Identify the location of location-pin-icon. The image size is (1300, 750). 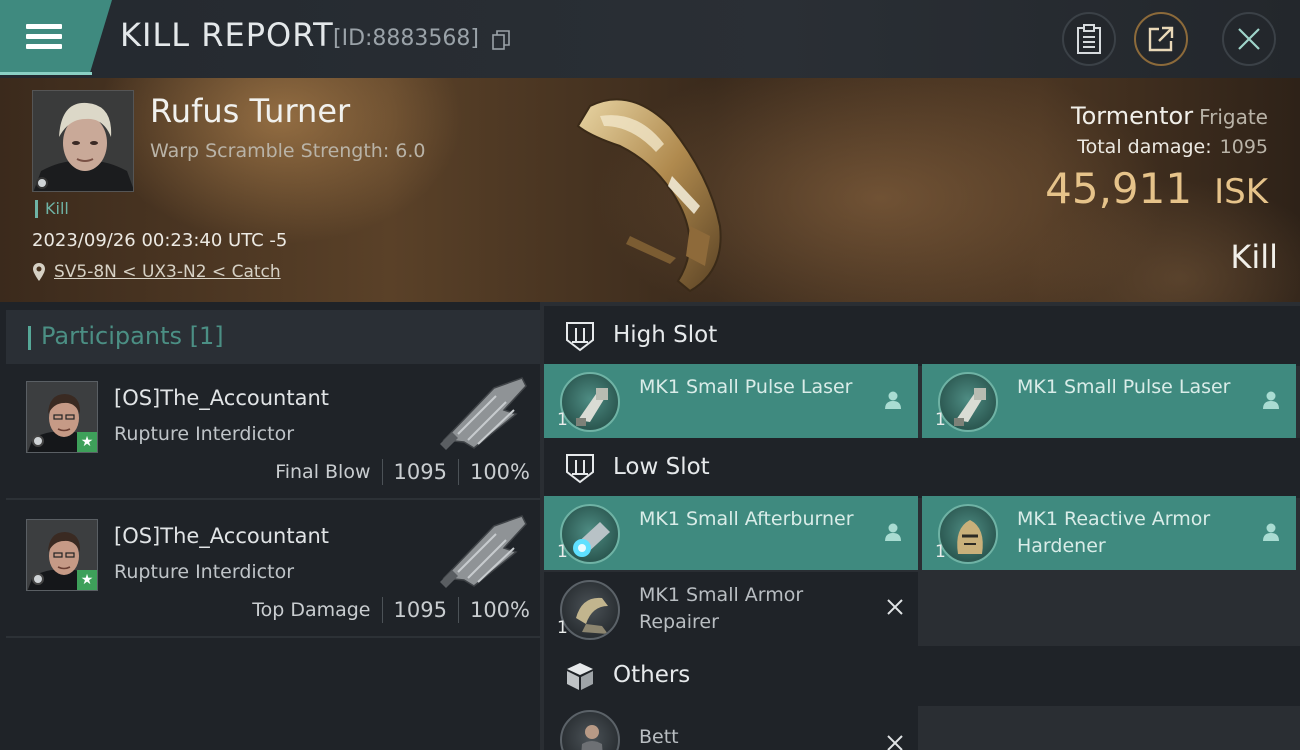
(39, 272).